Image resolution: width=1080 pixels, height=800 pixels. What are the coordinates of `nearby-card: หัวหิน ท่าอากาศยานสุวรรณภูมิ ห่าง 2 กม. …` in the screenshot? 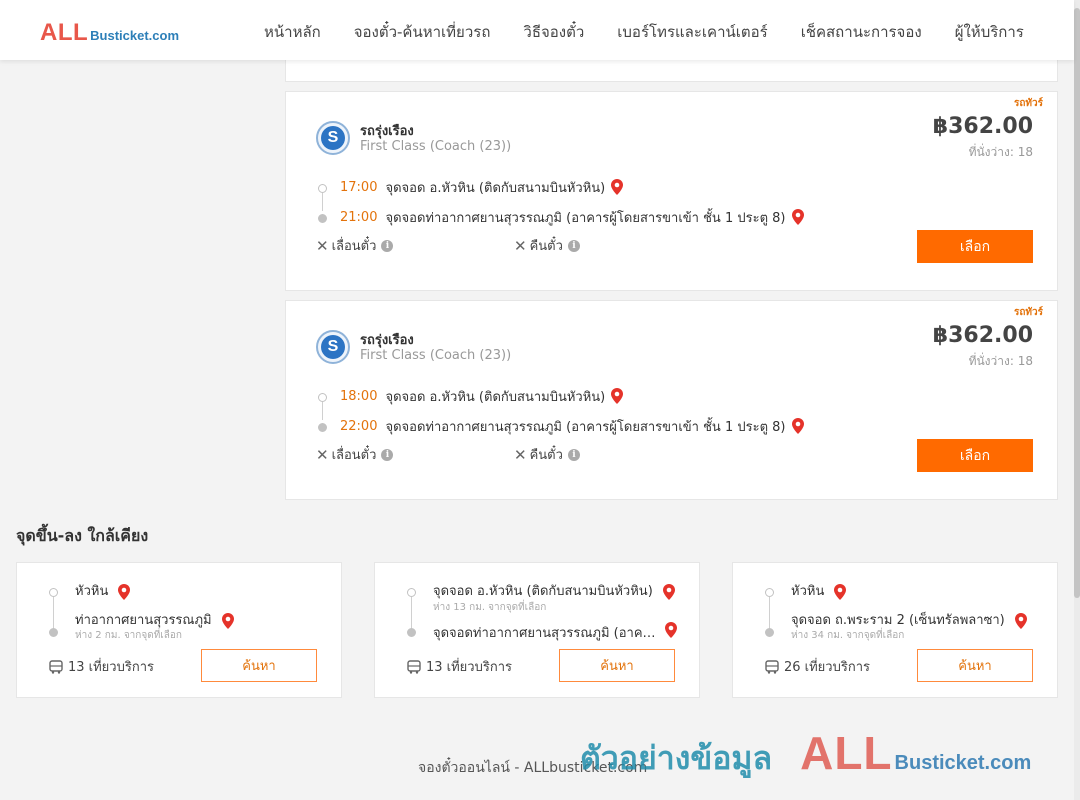 It's located at (179, 630).